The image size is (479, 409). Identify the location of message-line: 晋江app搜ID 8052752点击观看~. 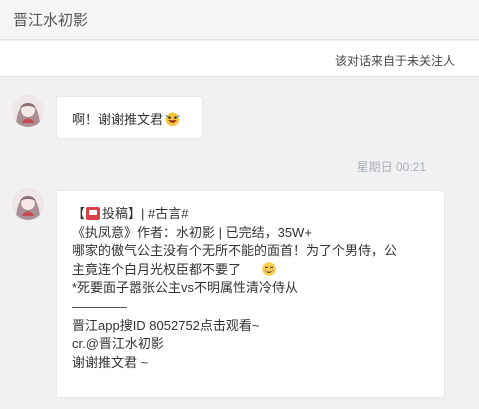
(166, 325).